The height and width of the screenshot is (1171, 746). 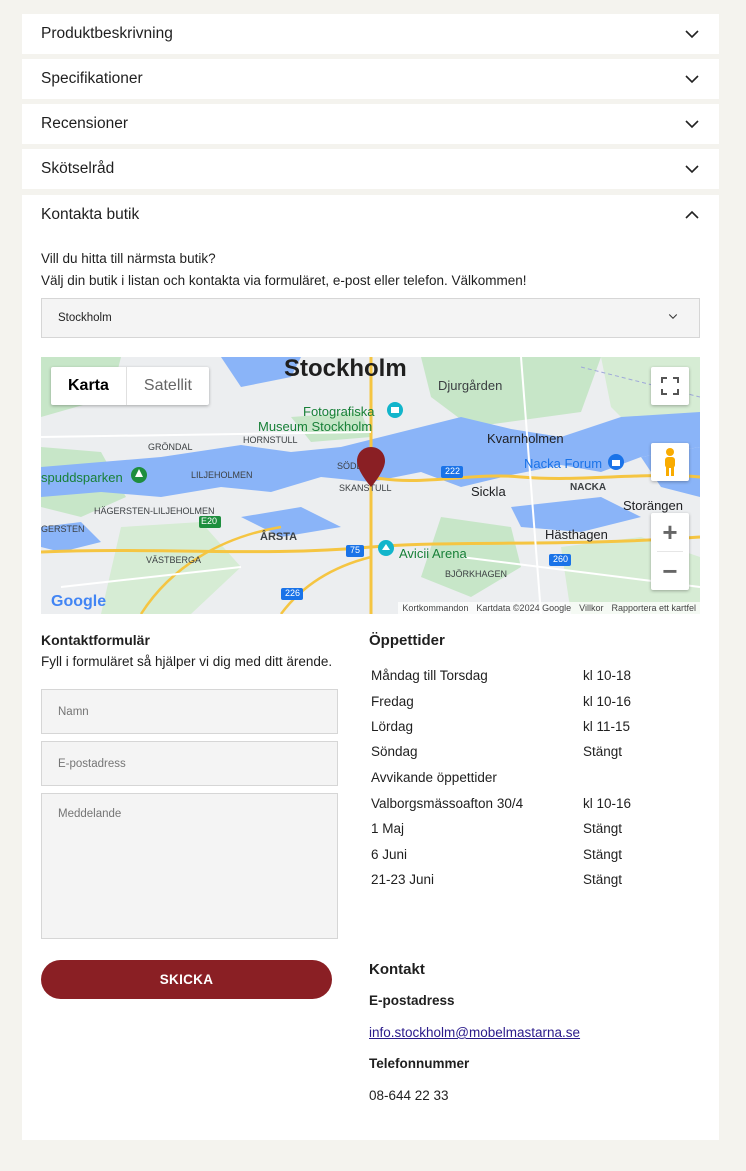 What do you see at coordinates (82, 477) in the screenshot?
I see `map-label: spuddsparken` at bounding box center [82, 477].